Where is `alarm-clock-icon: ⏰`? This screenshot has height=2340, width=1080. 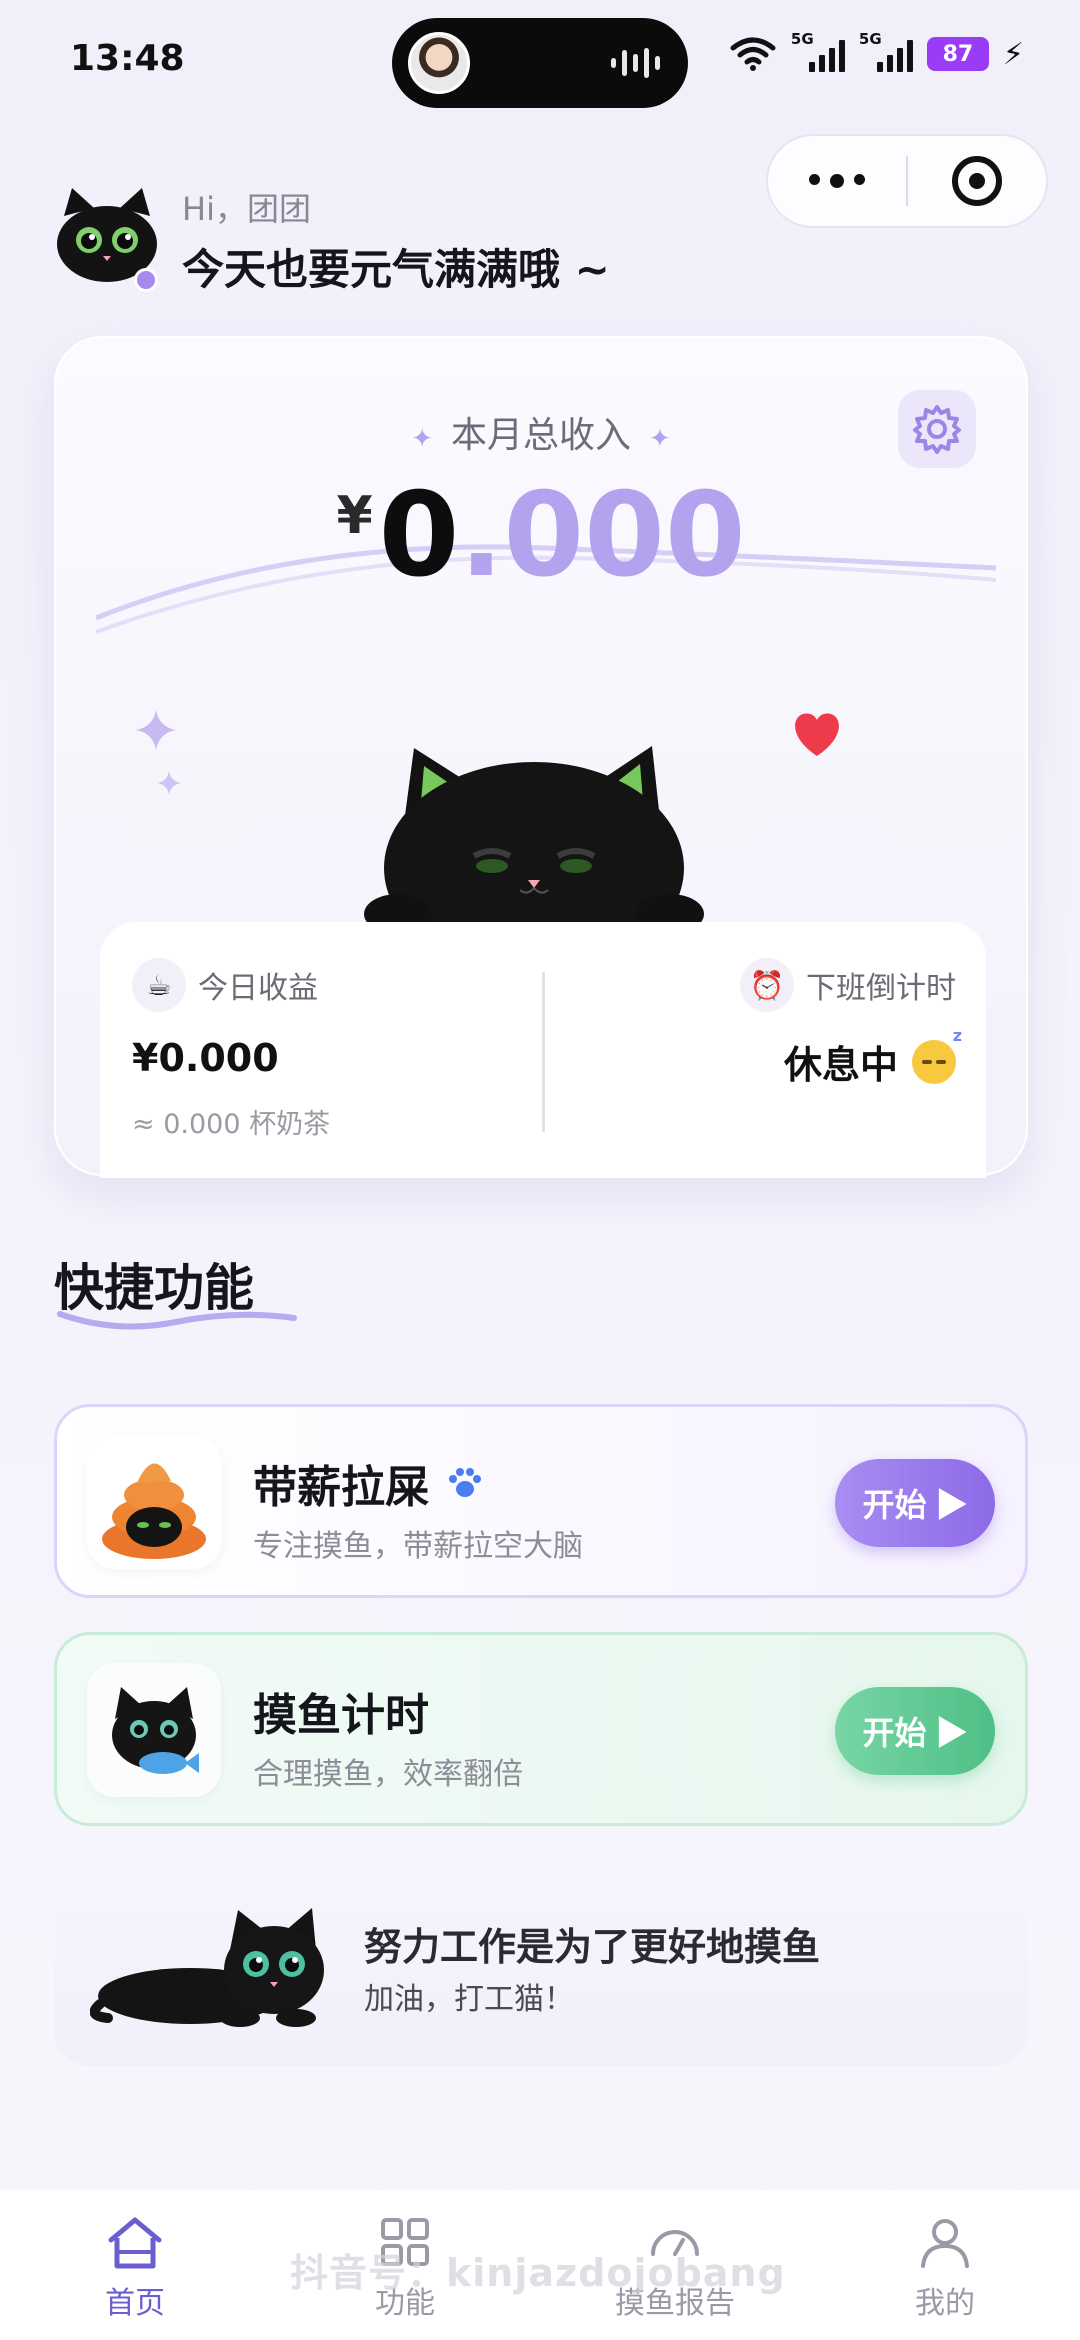 alarm-clock-icon: ⏰ is located at coordinates (767, 985).